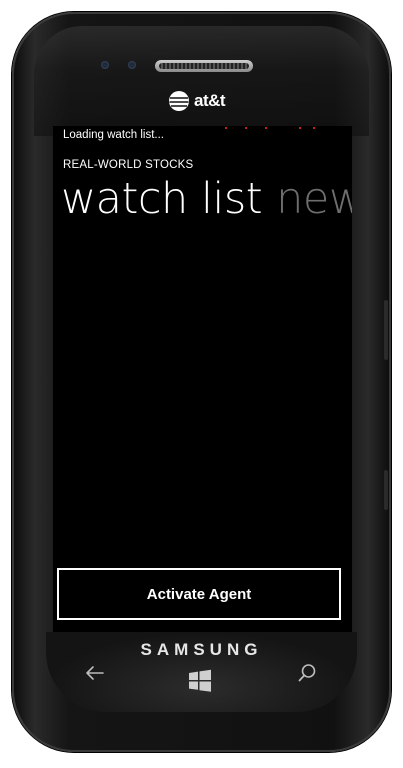 Image resolution: width=403 pixels, height=768 pixels. I want to click on att-globe-icon, so click(179, 101).